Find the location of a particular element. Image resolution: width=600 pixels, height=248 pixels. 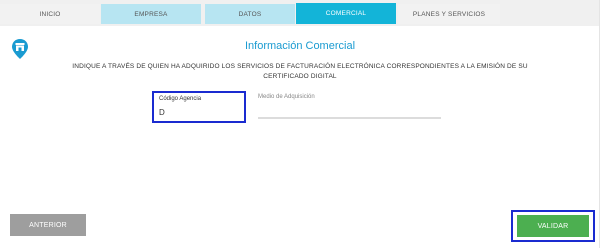

page-title: Información Comercial is located at coordinates (300, 46).